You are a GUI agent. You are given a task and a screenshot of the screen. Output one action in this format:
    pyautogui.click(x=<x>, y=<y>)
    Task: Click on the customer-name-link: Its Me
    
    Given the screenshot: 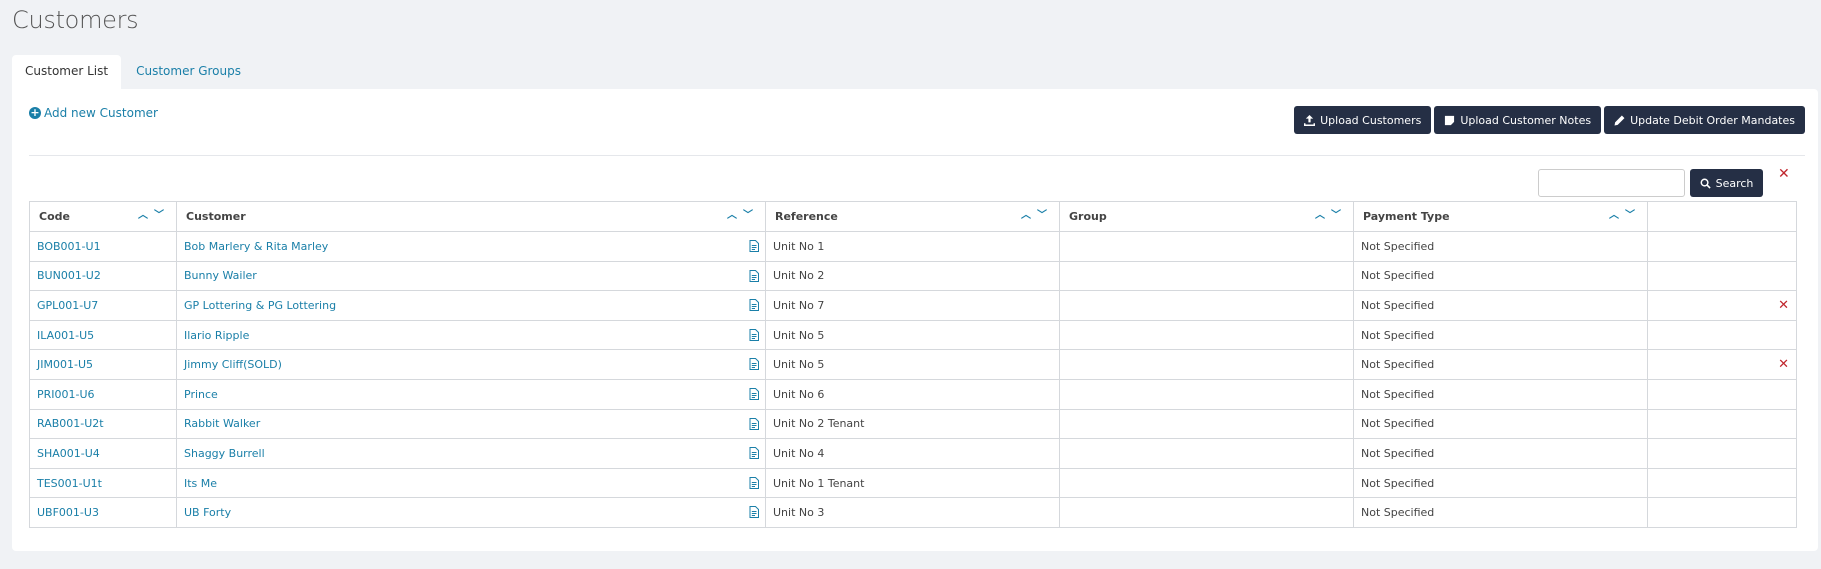 What is the action you would take?
    pyautogui.click(x=200, y=483)
    